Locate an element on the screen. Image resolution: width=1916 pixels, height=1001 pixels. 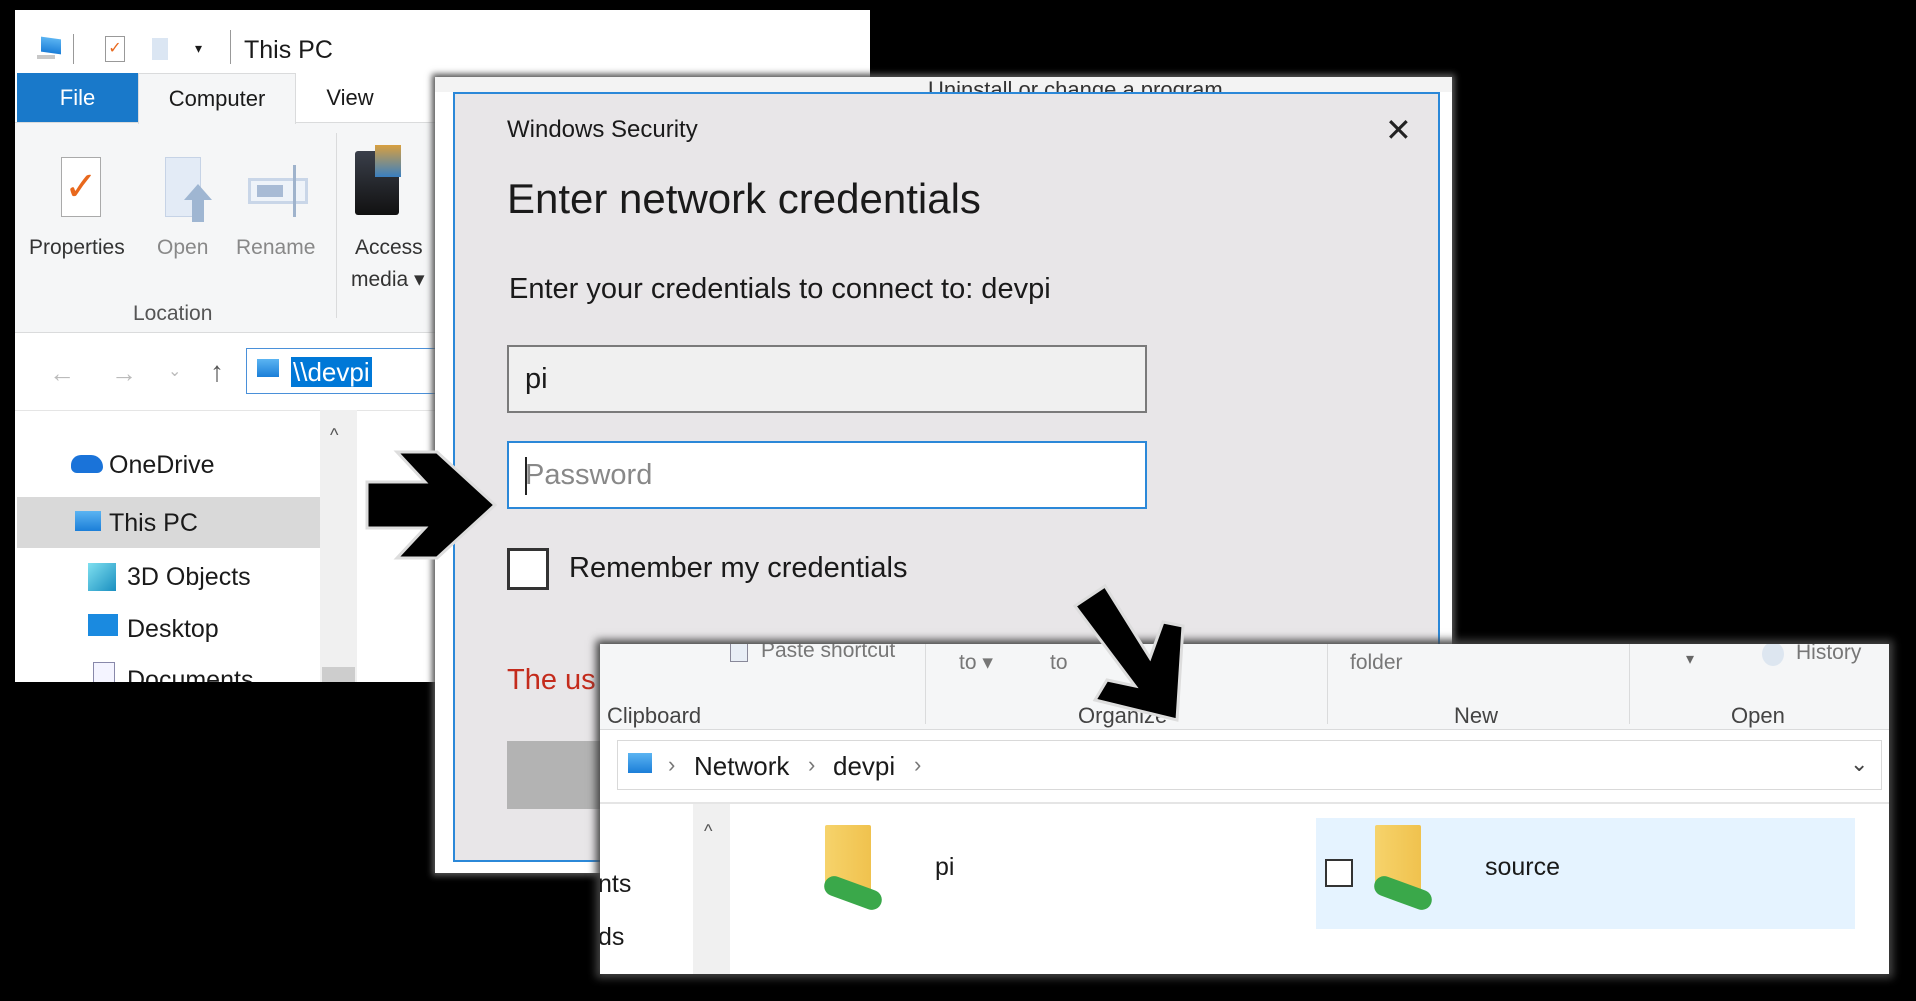
access-media-label: Access is located at coordinates (389, 247).